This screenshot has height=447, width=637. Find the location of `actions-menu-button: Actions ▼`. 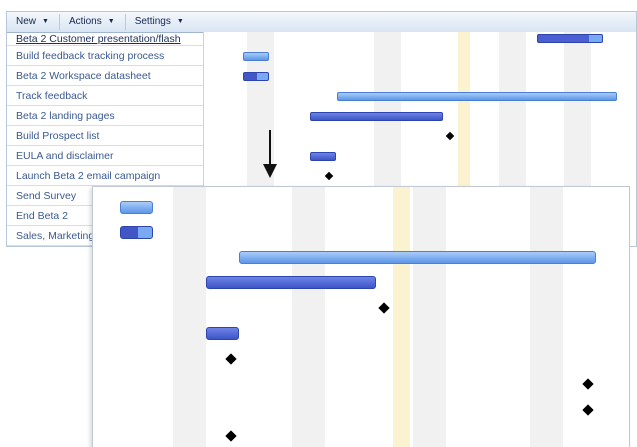

actions-menu-button: Actions ▼ is located at coordinates (93, 22).